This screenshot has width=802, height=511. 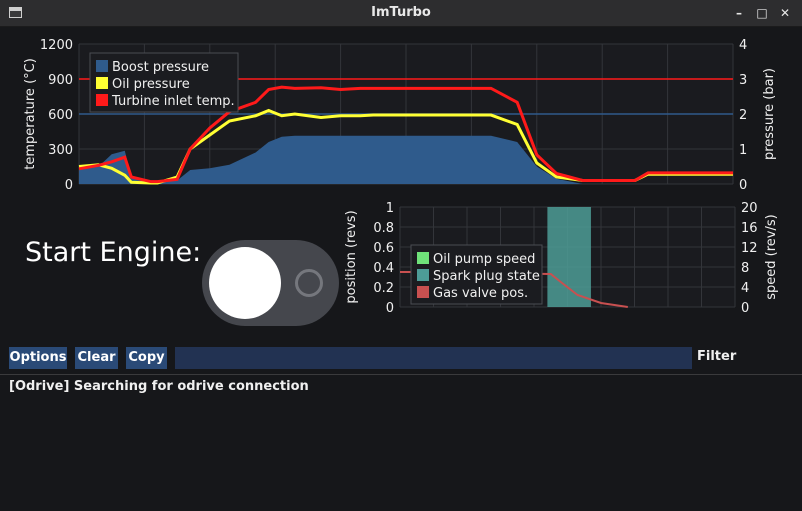 What do you see at coordinates (383, 248) in the screenshot?
I see `y-tick-label: 0.6` at bounding box center [383, 248].